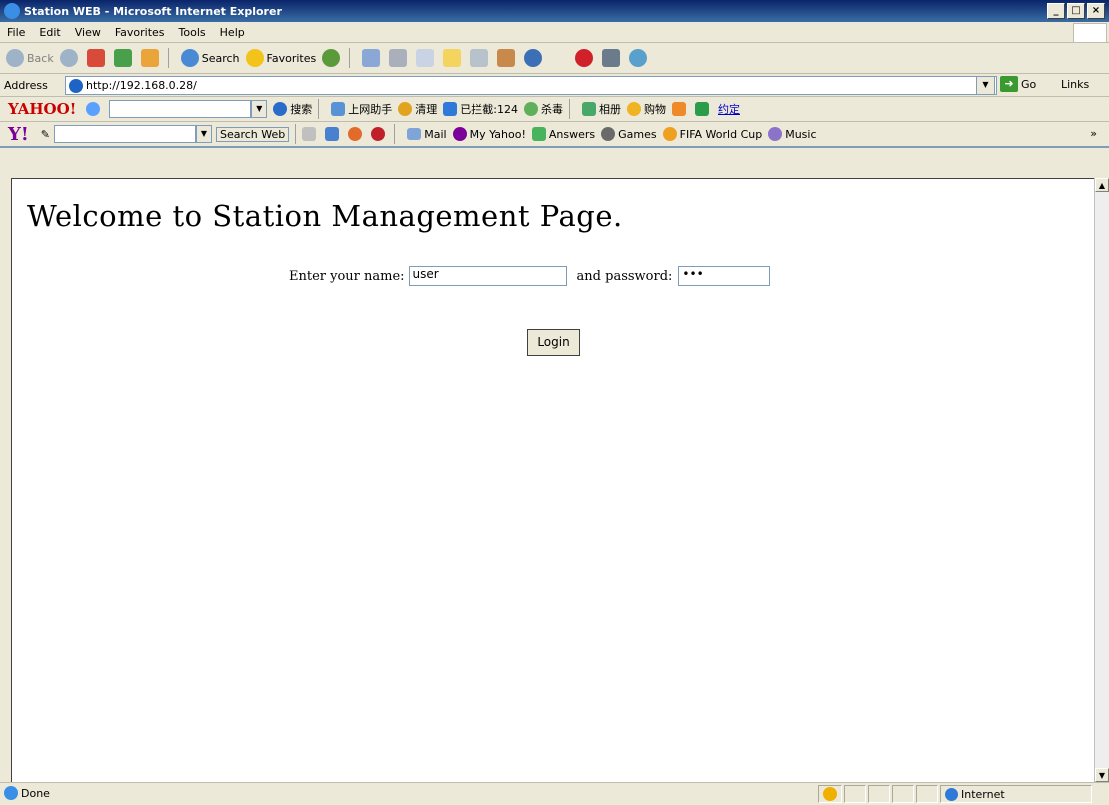 The height and width of the screenshot is (805, 1109). I want to click on music-button: Music, so click(792, 134).